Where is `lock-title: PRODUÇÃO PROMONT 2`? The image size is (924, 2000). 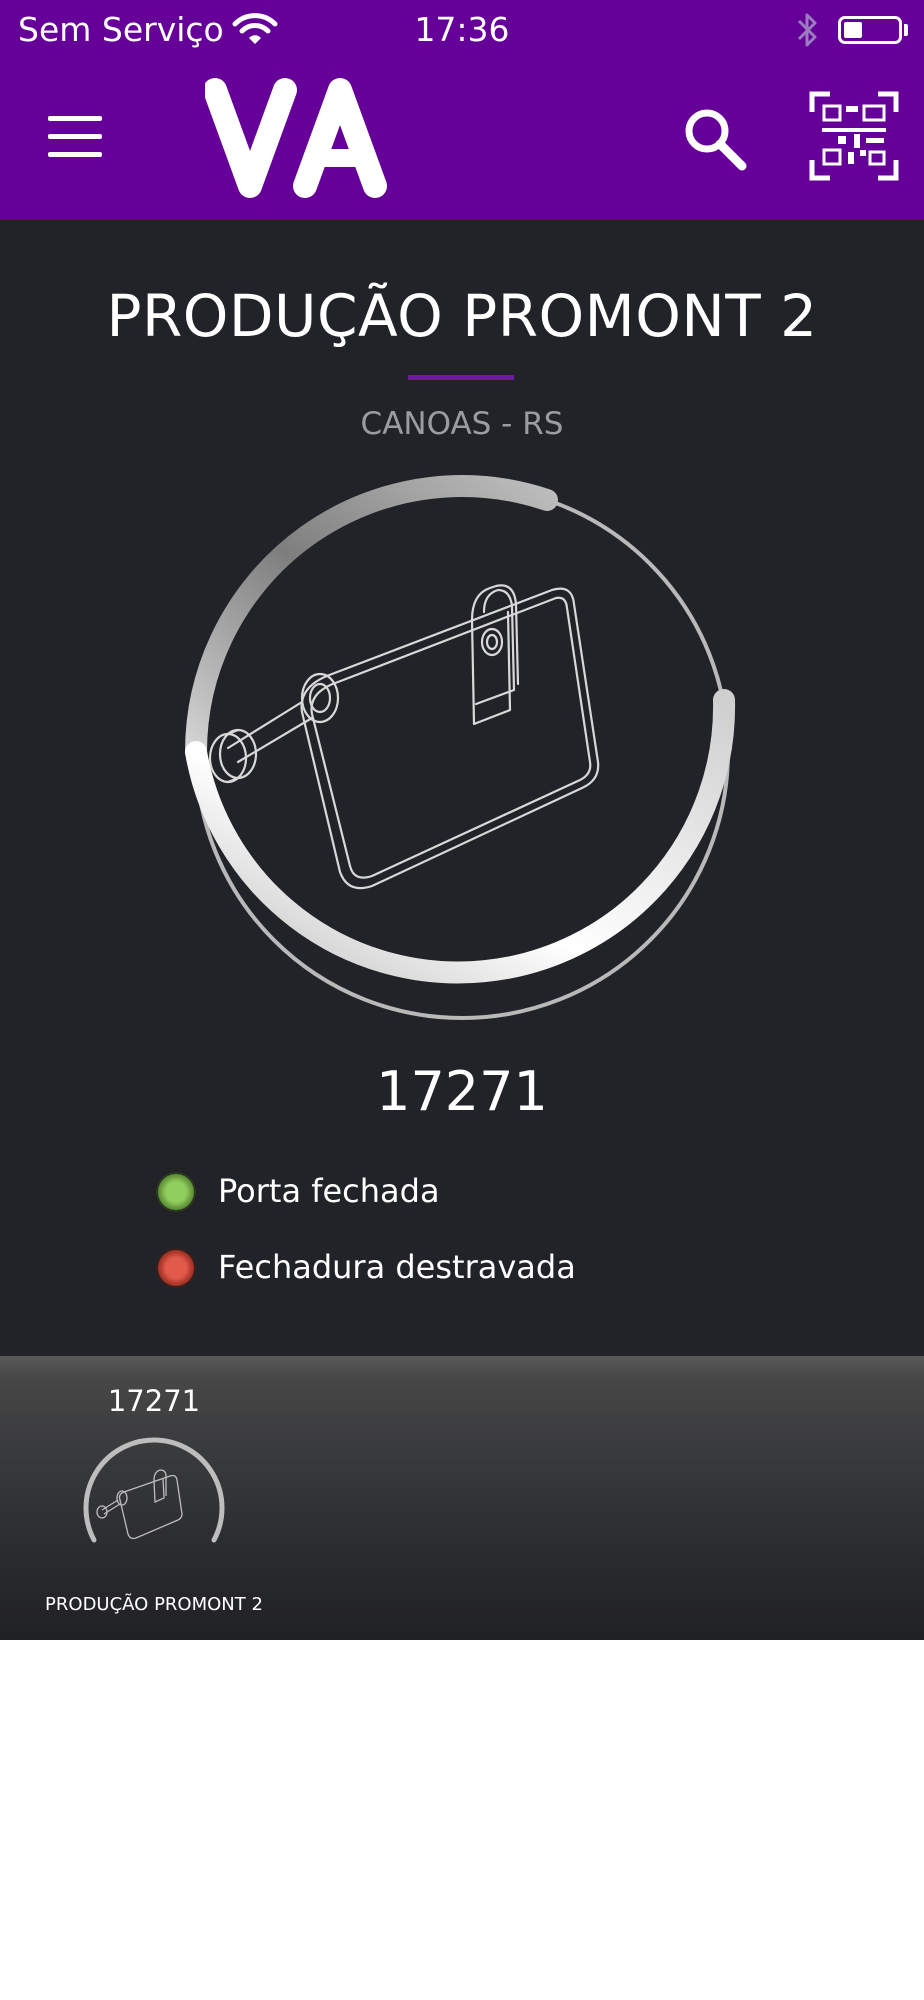
lock-title: PRODUÇÃO PROMONT 2 is located at coordinates (462, 316).